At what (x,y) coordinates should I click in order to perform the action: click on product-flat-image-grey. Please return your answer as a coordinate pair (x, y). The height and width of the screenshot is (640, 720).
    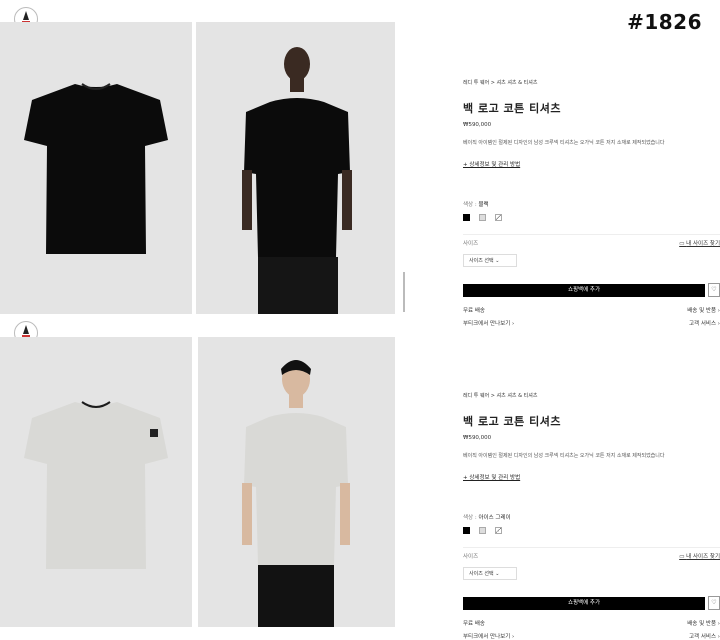
    Looking at the image, I should click on (96, 482).